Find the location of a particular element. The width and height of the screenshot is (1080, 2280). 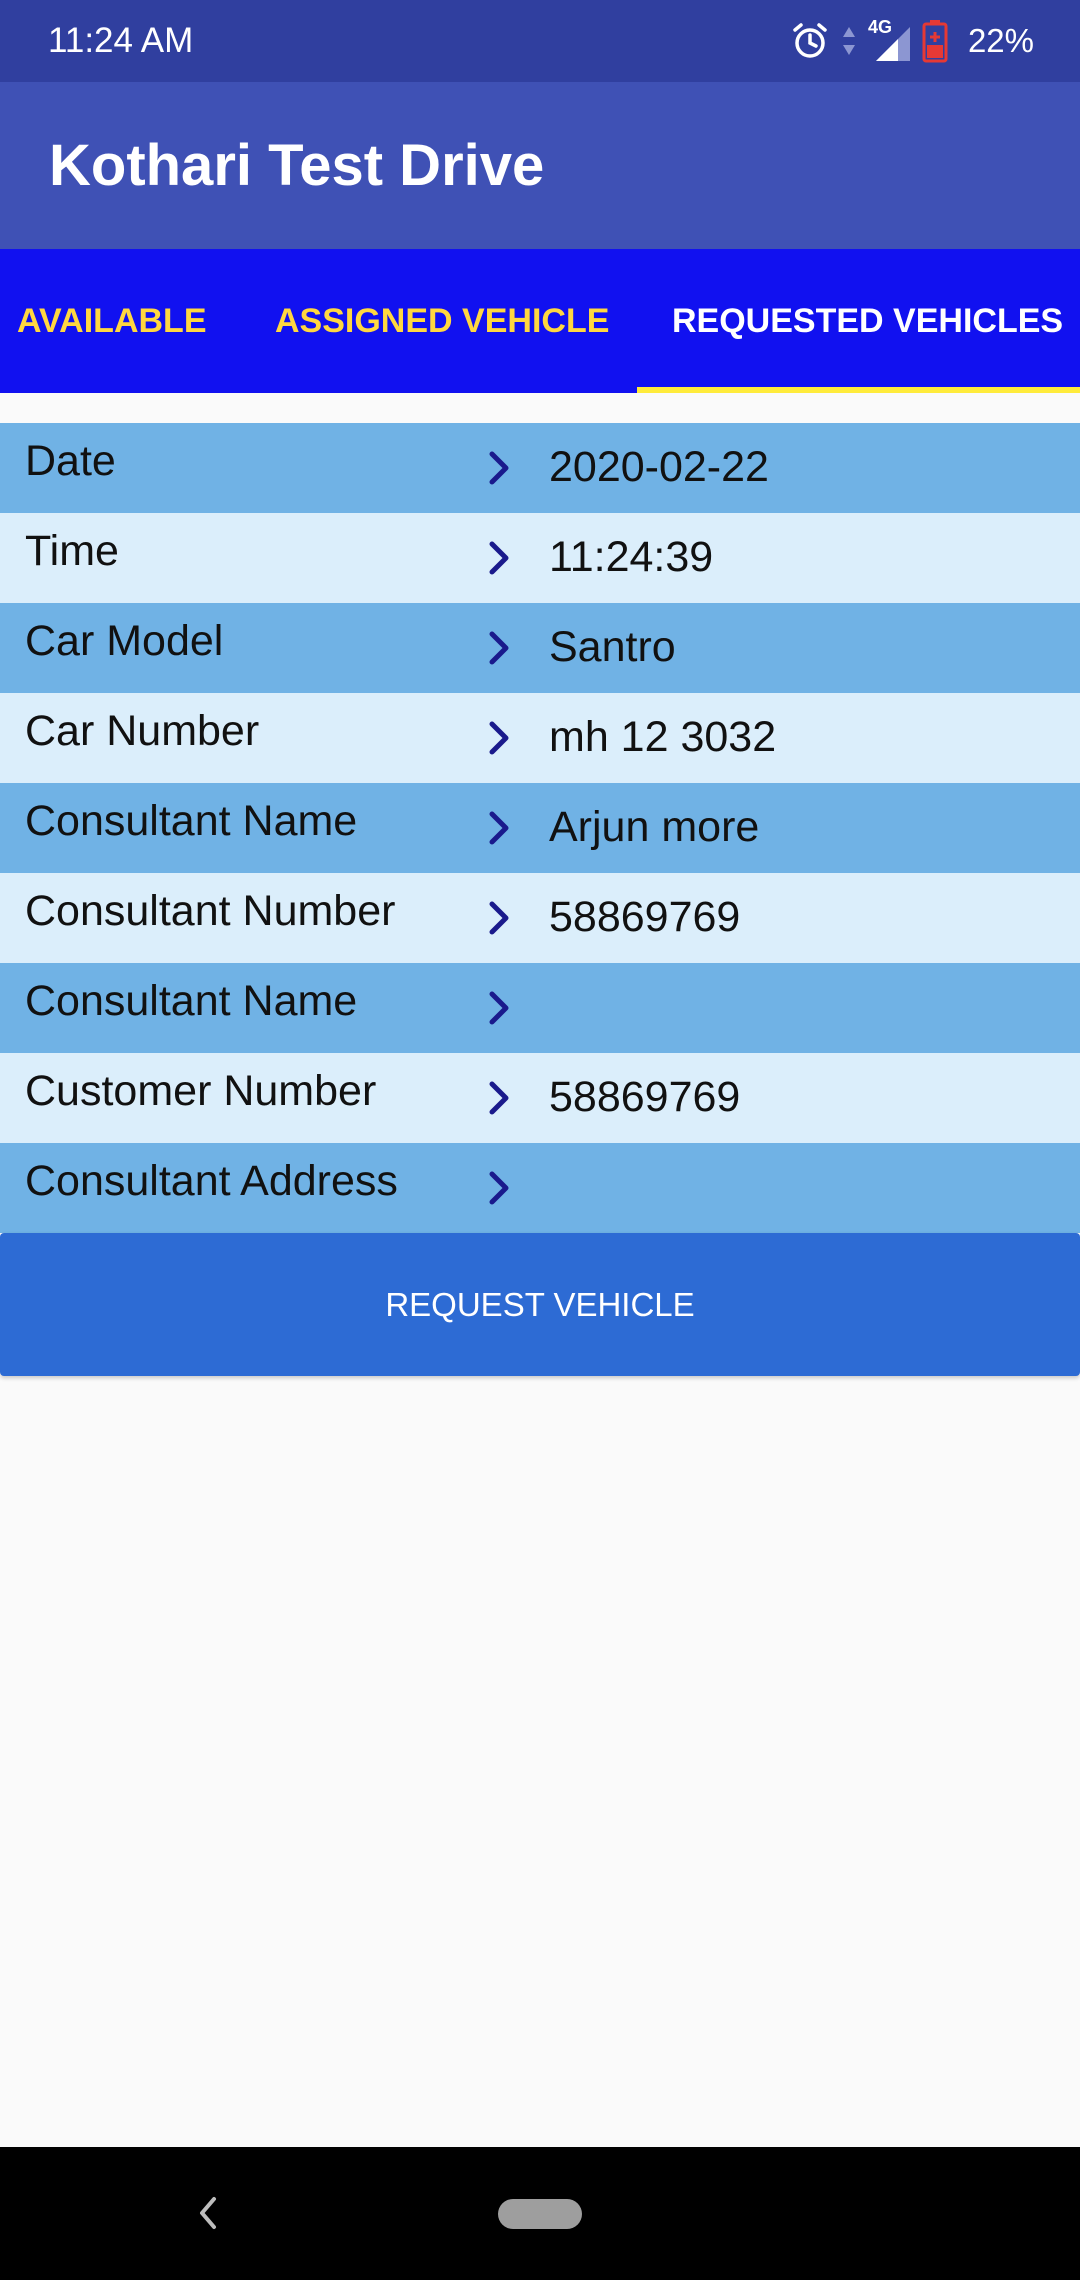

tab-available: AVAILABLE is located at coordinates (112, 321).